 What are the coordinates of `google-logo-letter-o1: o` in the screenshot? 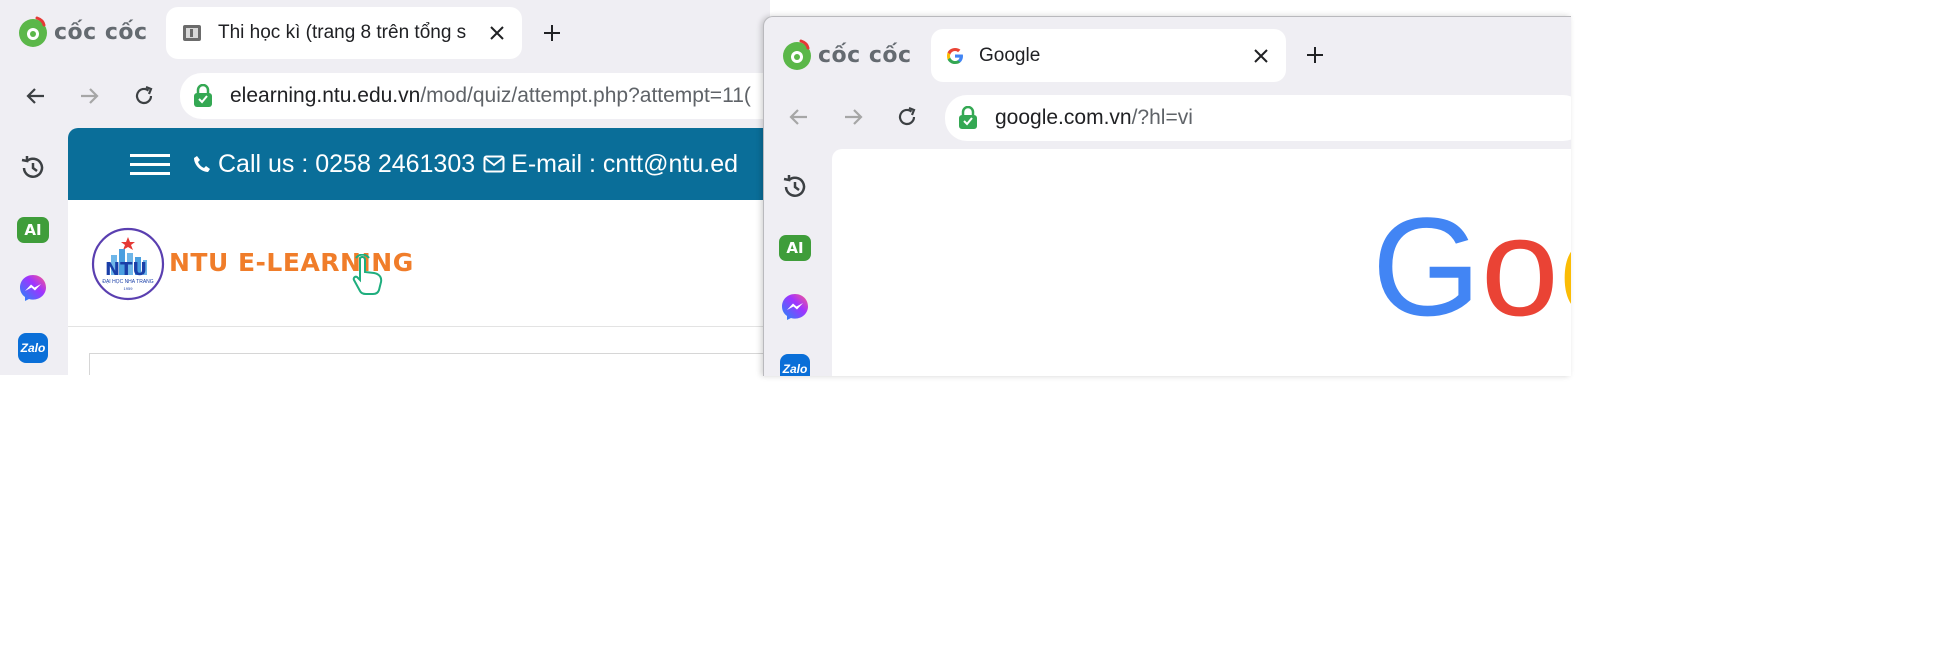 It's located at (1519, 266).